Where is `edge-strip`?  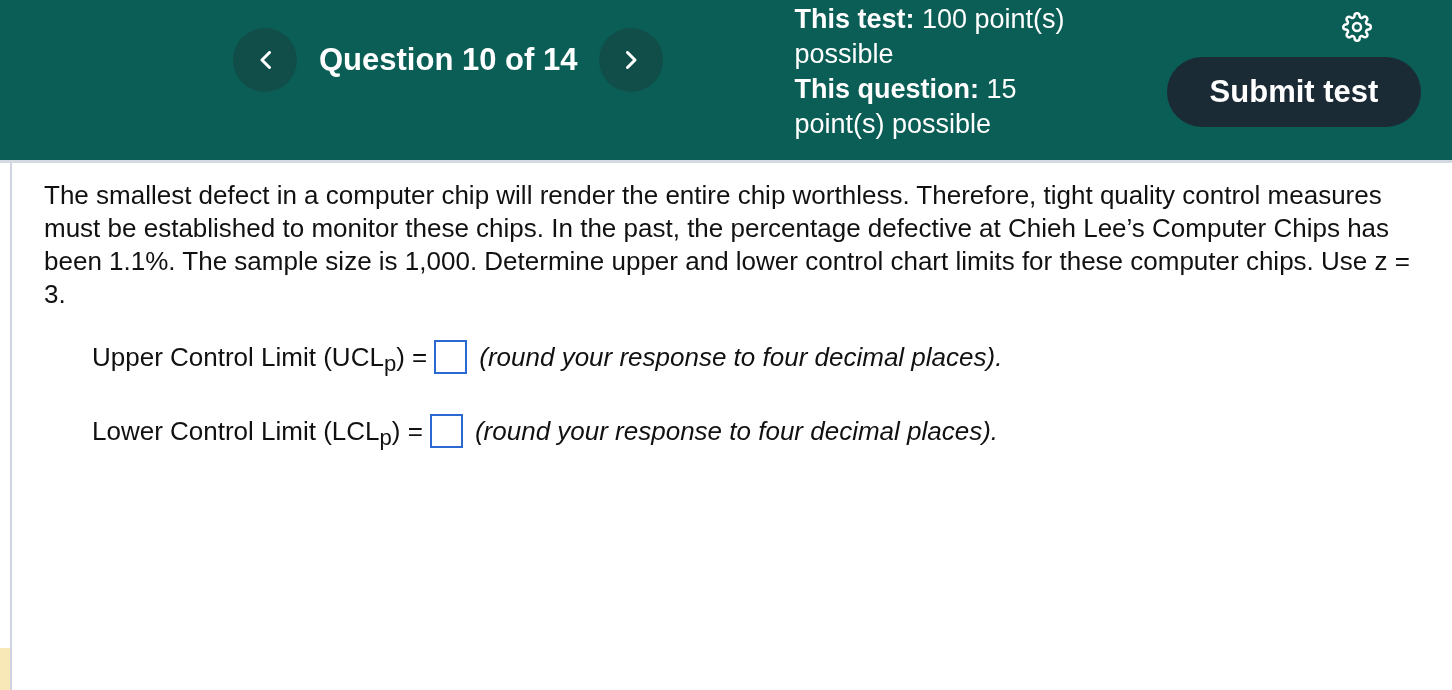
edge-strip is located at coordinates (5, 669).